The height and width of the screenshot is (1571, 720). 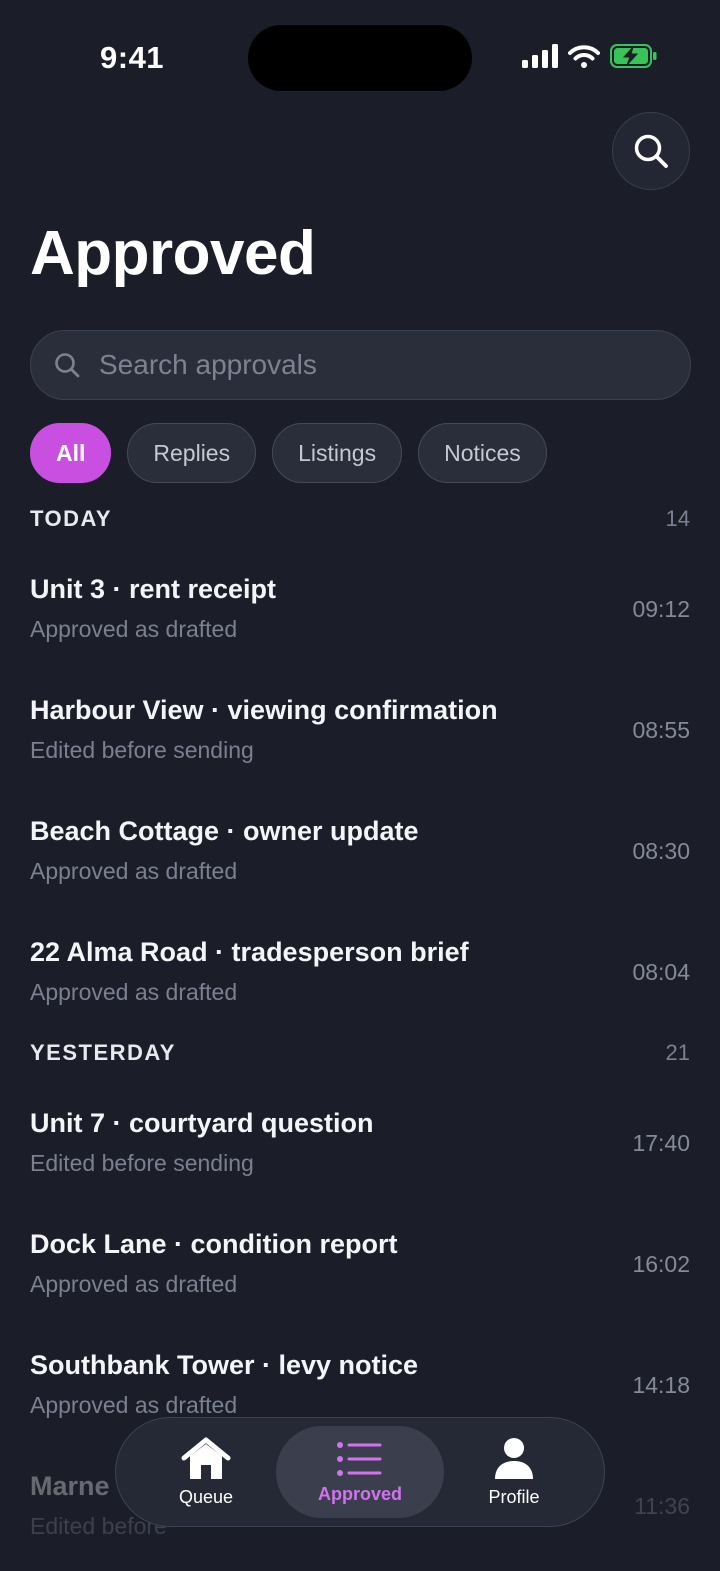 What do you see at coordinates (264, 710) in the screenshot?
I see `item-title: Harbour View · viewing confirmation` at bounding box center [264, 710].